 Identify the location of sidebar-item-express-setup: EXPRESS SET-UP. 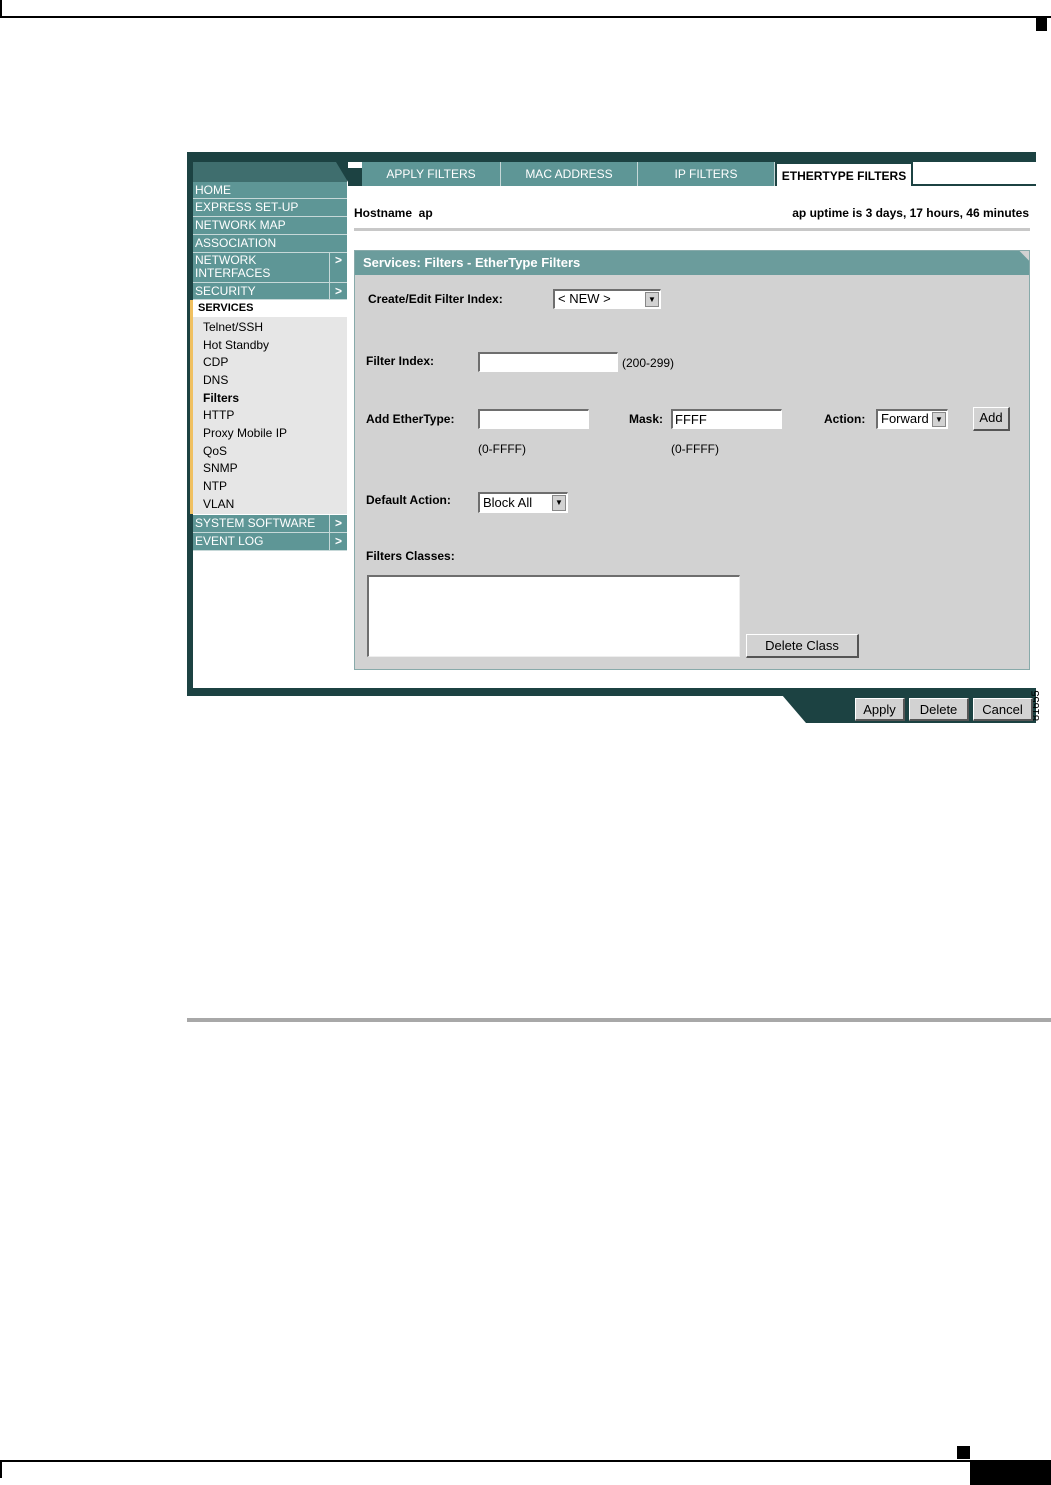
(270, 208).